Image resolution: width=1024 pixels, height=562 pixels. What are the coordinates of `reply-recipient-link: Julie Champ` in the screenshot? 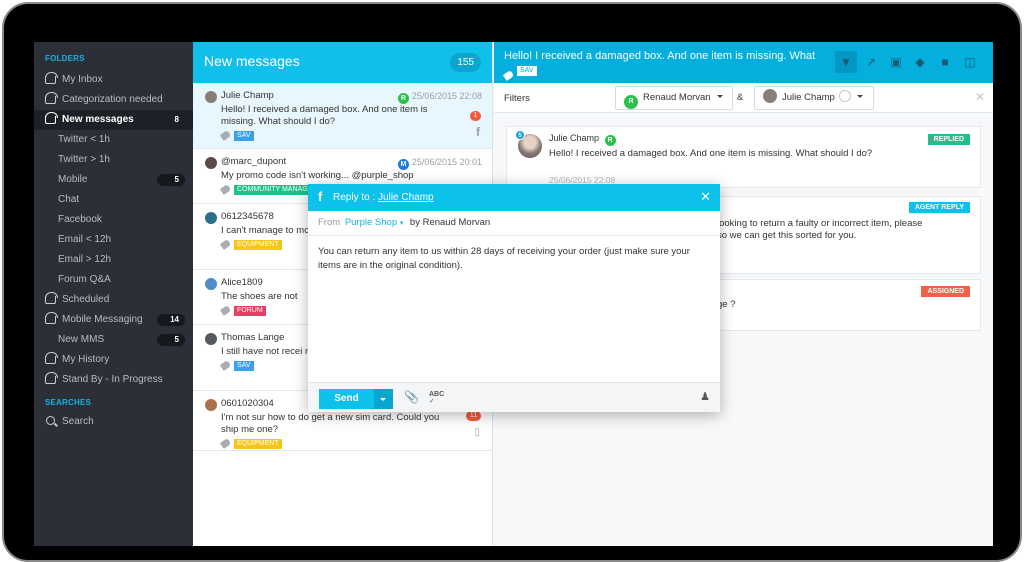 It's located at (406, 197).